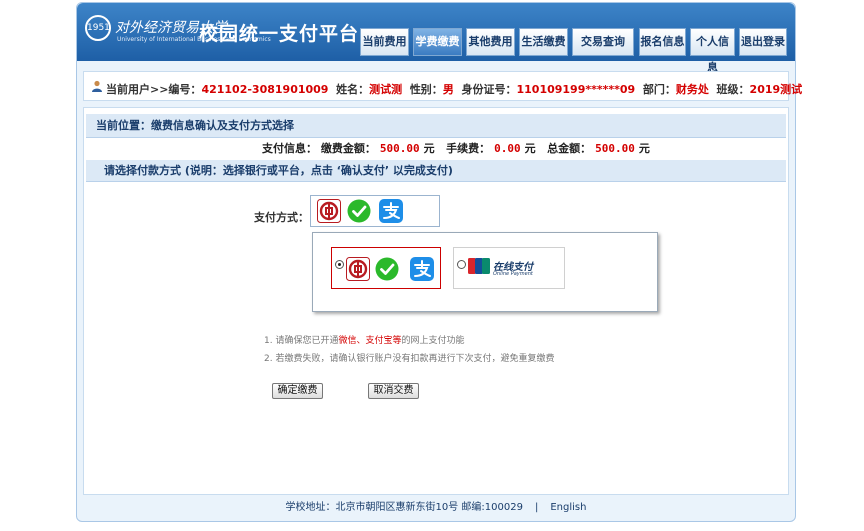 This screenshot has height=531, width=864. What do you see at coordinates (436, 171) in the screenshot?
I see `payment-hint: 请选择付款方式 (说明：选择银行或平台，点击 ‘确认支付’ 以完成支付)` at bounding box center [436, 171].